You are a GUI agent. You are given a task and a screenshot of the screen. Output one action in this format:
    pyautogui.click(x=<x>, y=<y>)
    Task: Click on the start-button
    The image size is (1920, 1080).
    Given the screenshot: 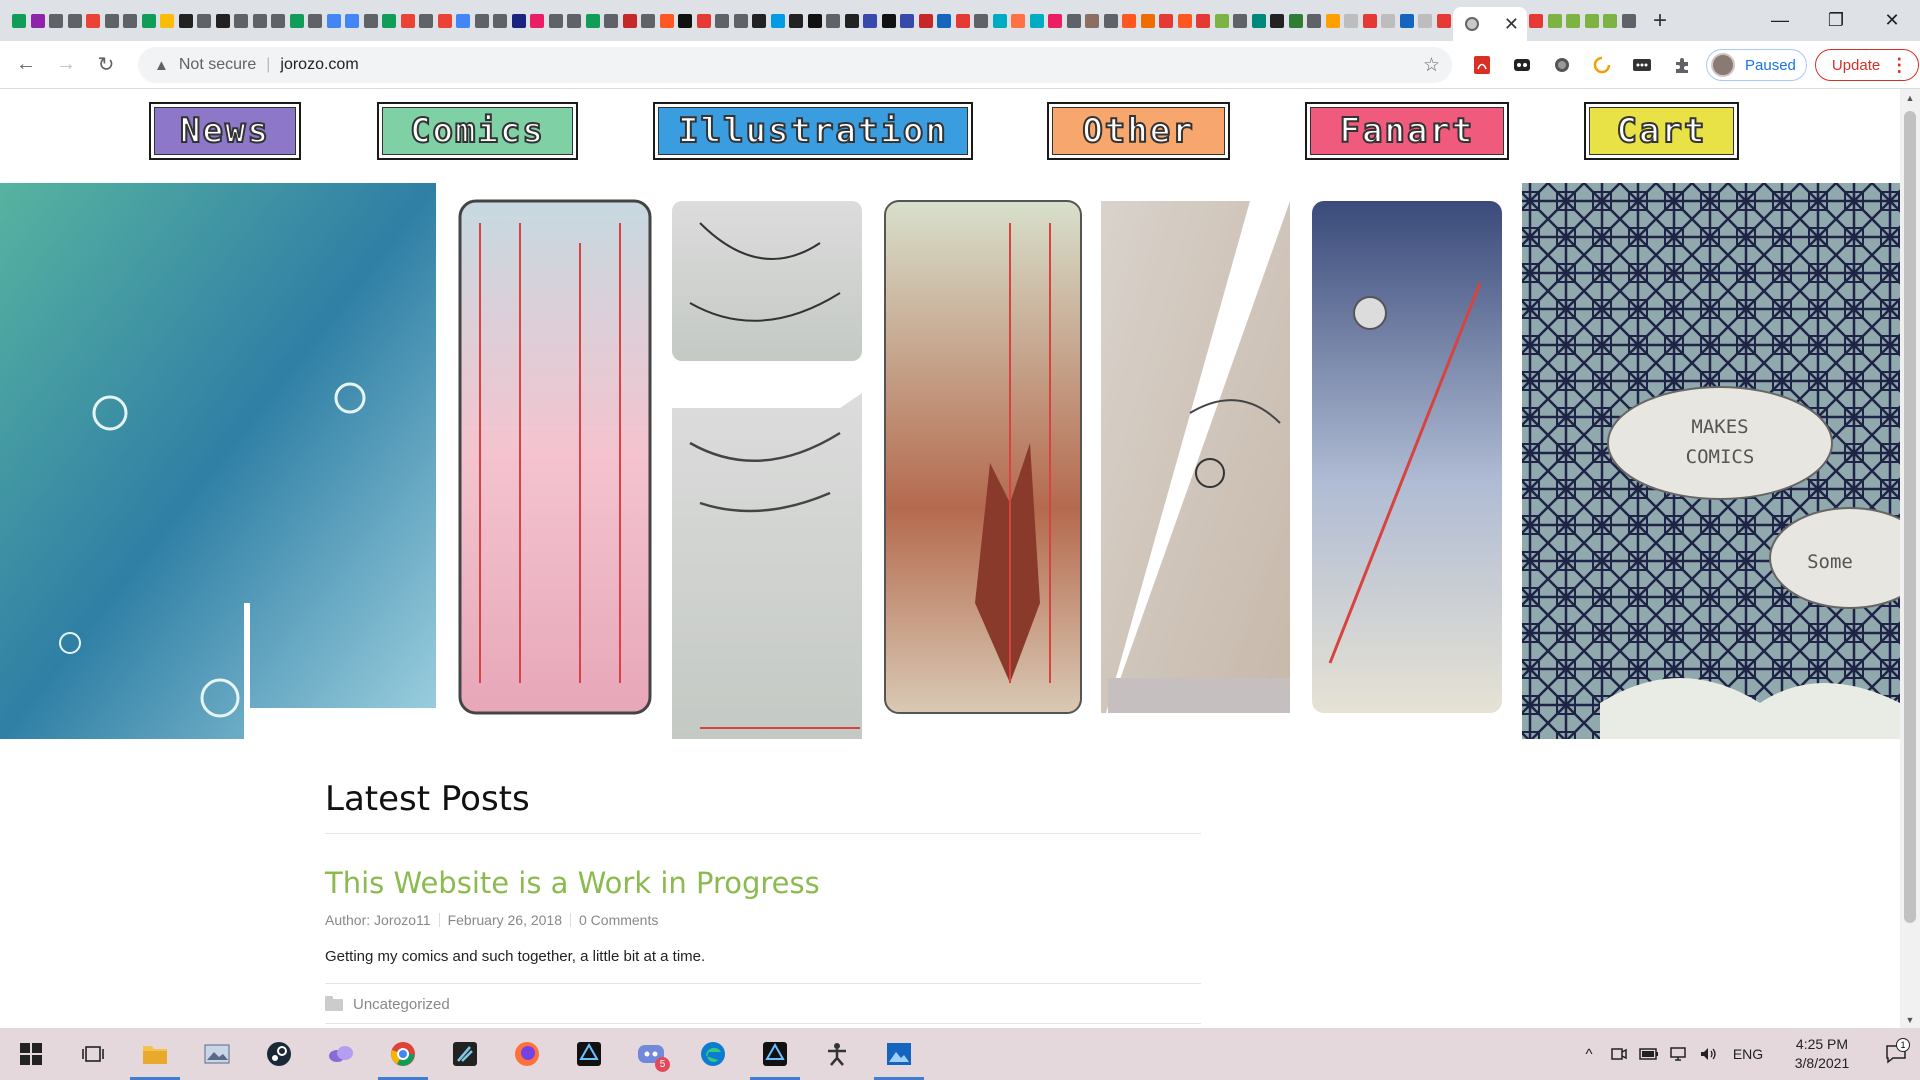 What is the action you would take?
    pyautogui.click(x=31, y=1054)
    